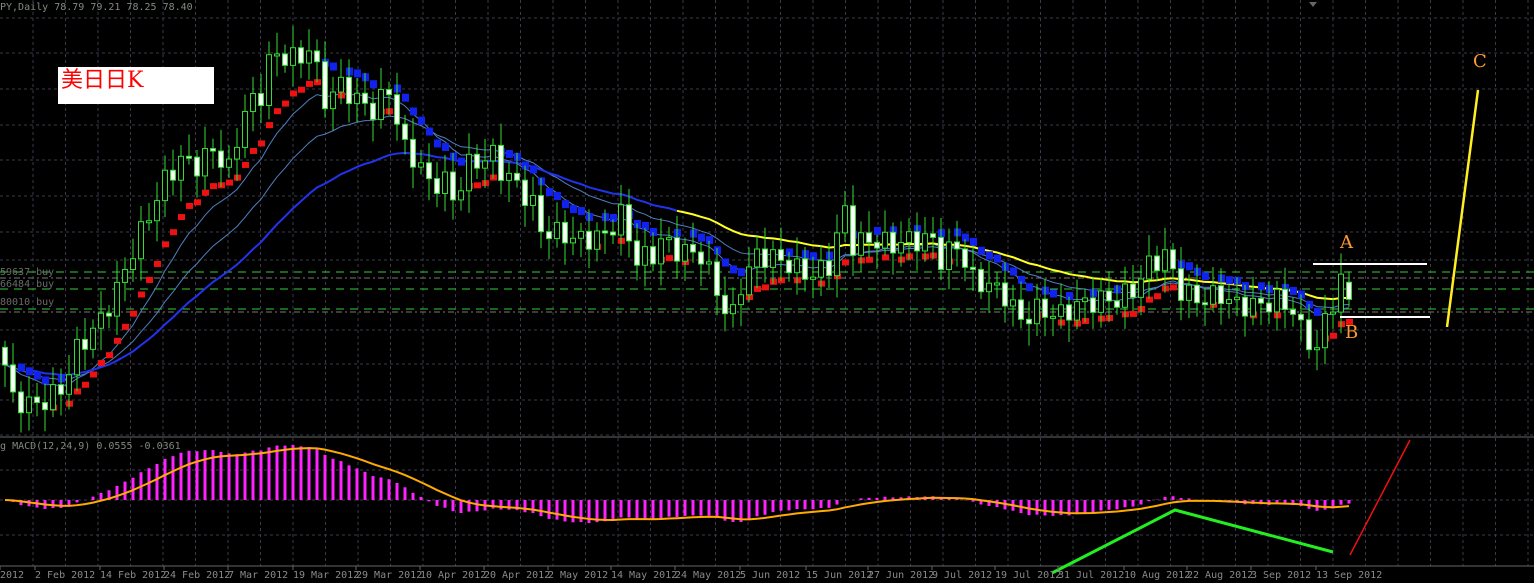  What do you see at coordinates (326, 575) in the screenshot?
I see `x-tick-label: 19 Mar 2012` at bounding box center [326, 575].